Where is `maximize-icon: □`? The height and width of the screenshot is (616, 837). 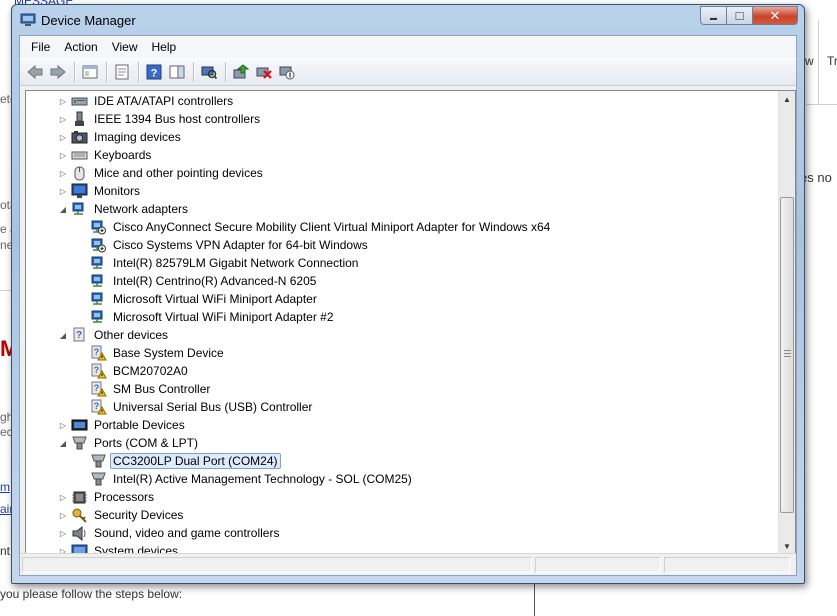 maximize-icon: □ is located at coordinates (739, 15).